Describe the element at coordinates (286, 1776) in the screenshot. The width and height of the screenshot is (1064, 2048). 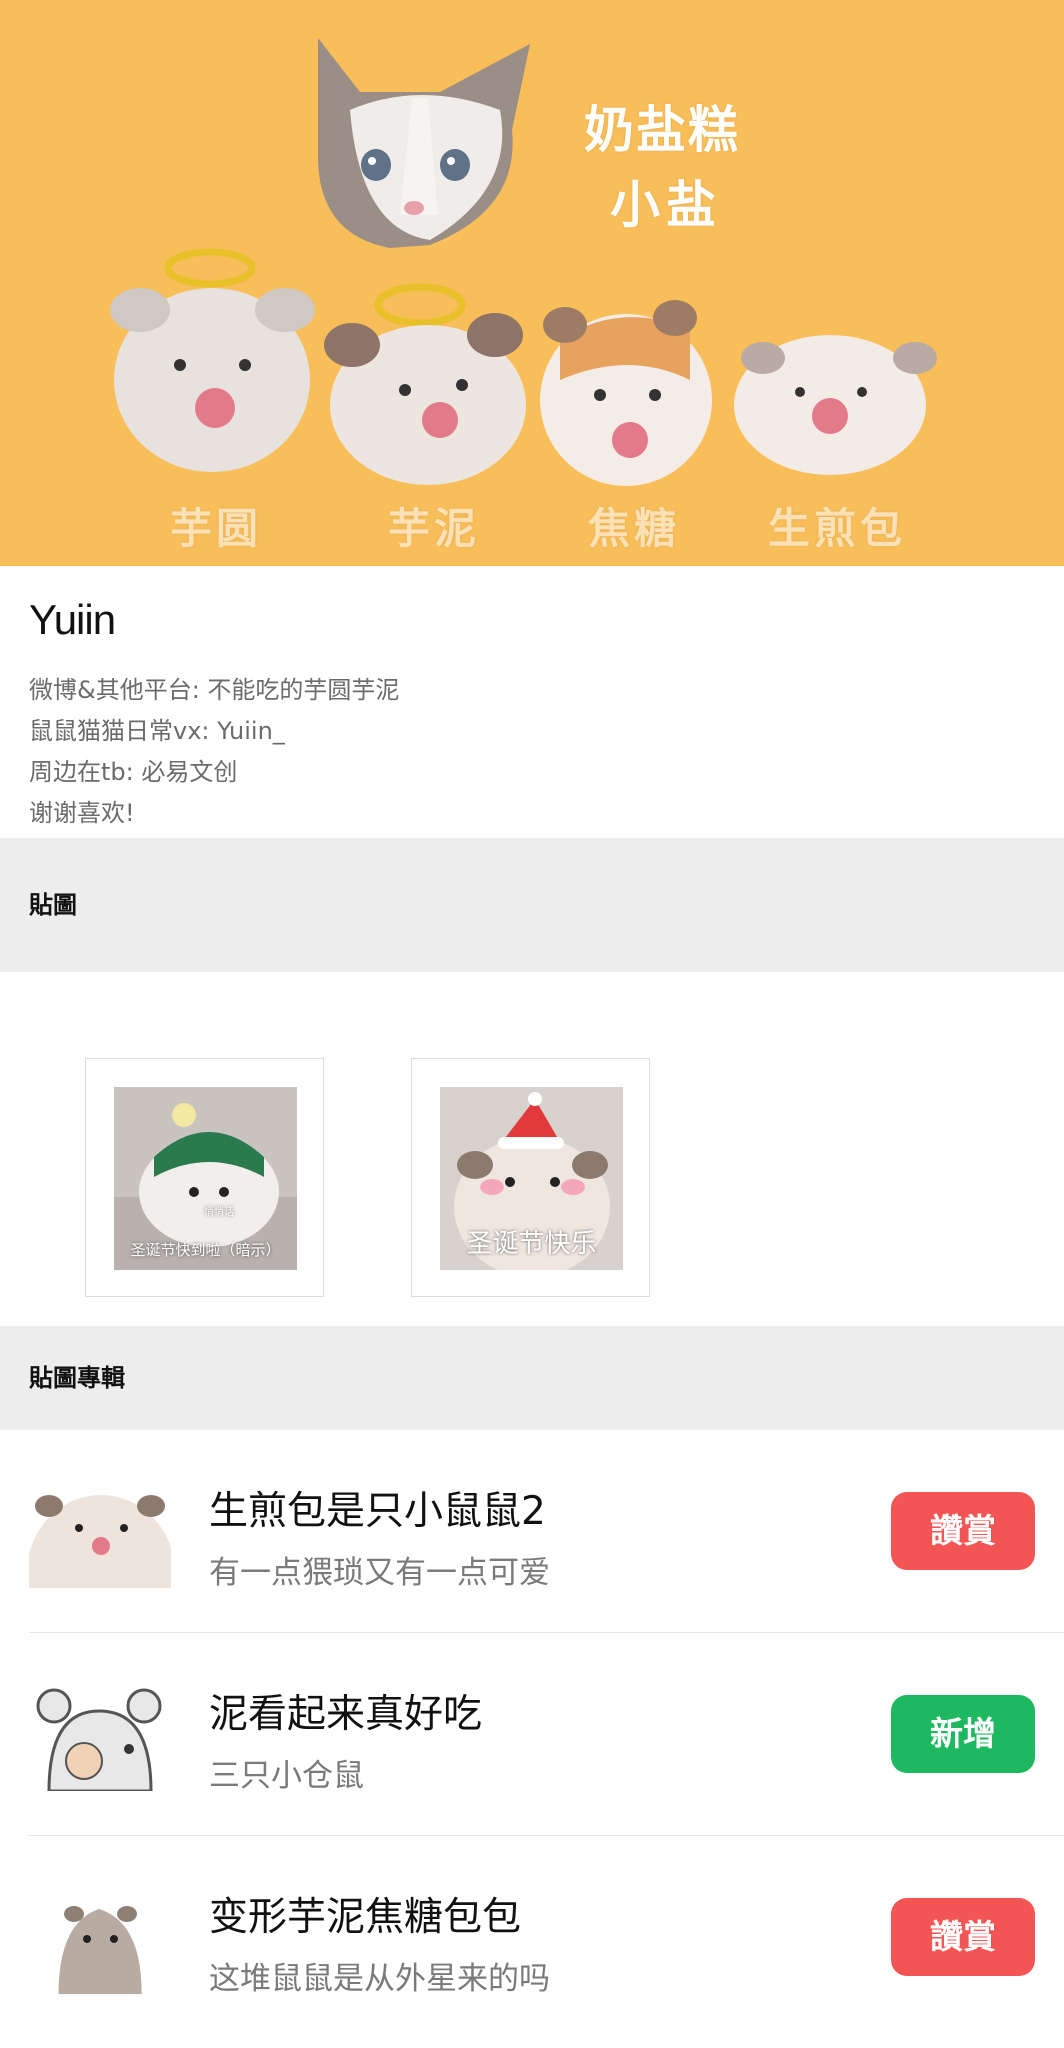
I see `album-subtitle: 三只小仓鼠` at that location.